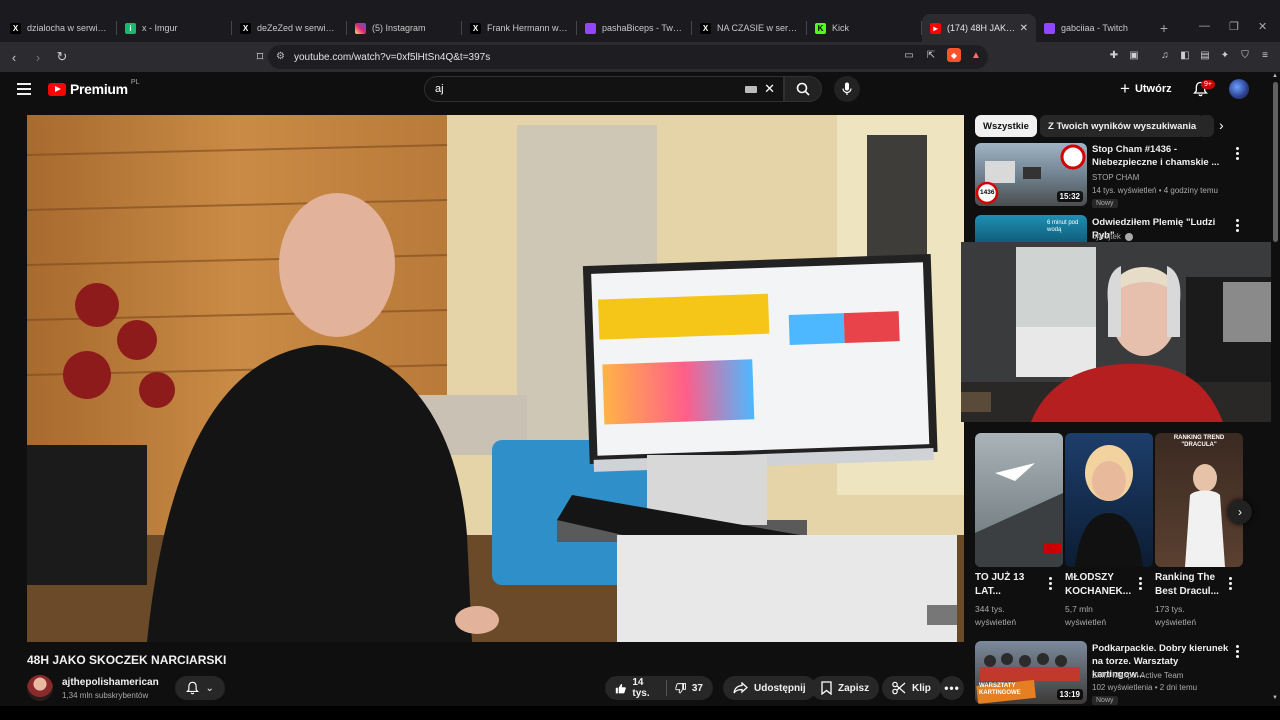 The image size is (1280, 720). I want to click on imgur-logo-icon: i, so click(130, 28).